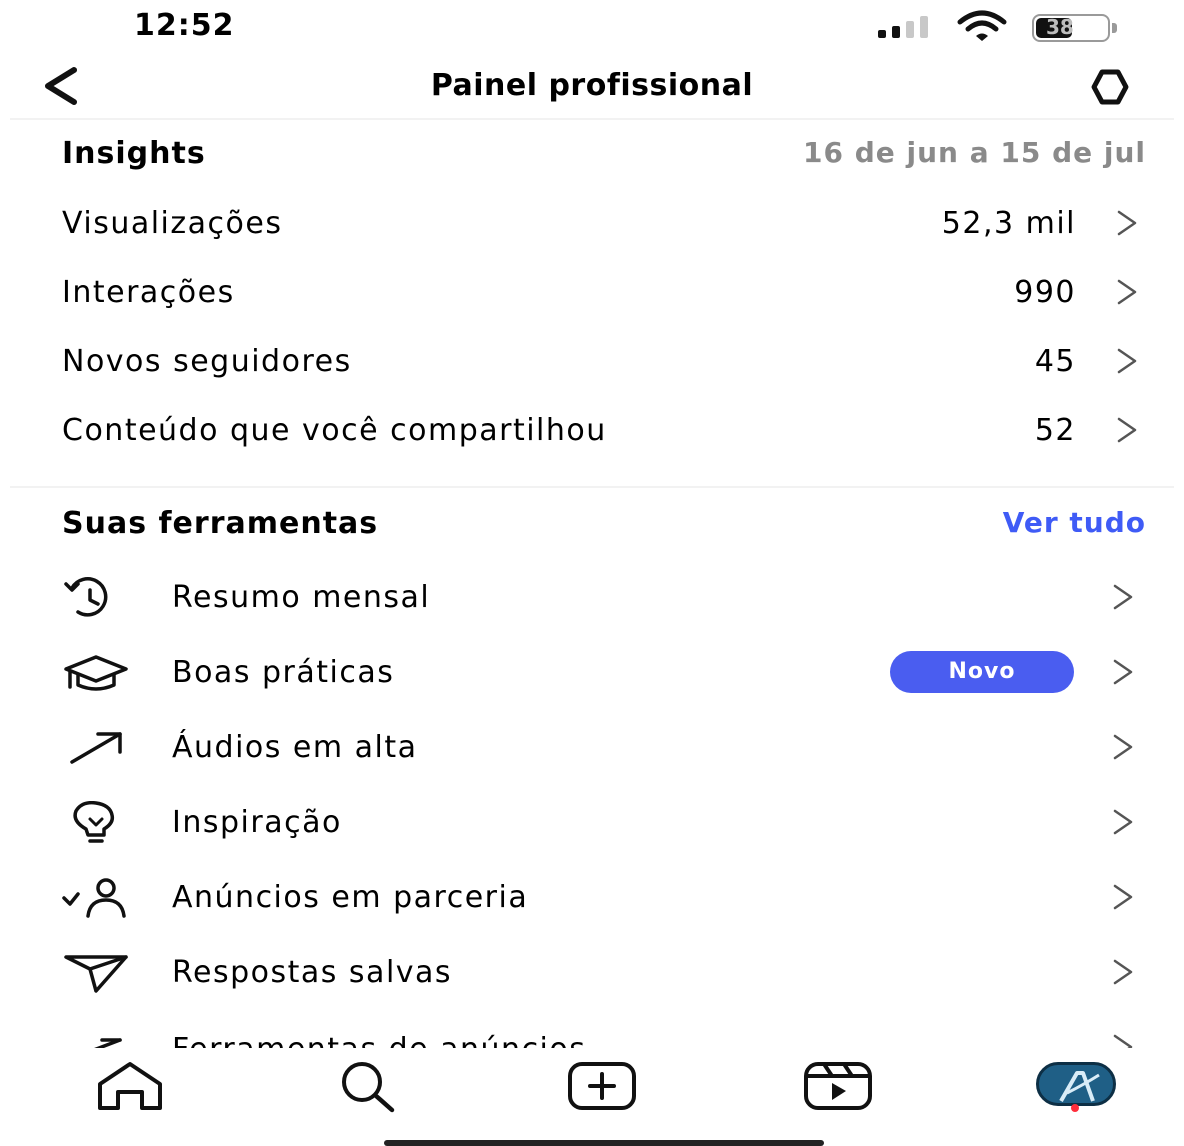  What do you see at coordinates (1045, 292) in the screenshot?
I see `insight-value: 990` at bounding box center [1045, 292].